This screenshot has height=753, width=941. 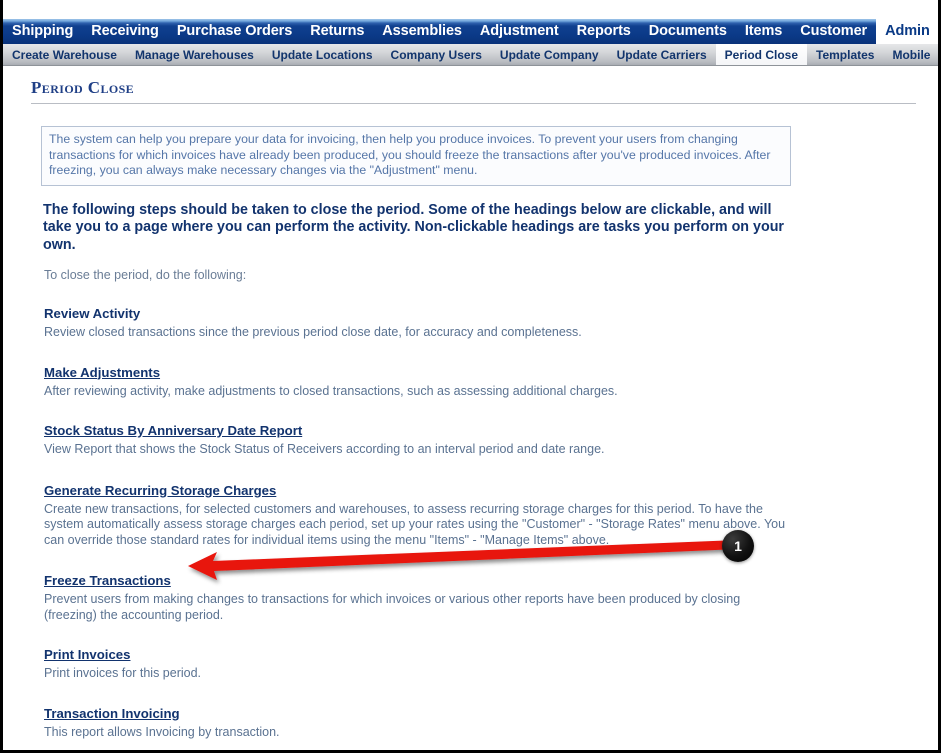 I want to click on nav-item-adjustment: Adjustment, so click(x=519, y=31).